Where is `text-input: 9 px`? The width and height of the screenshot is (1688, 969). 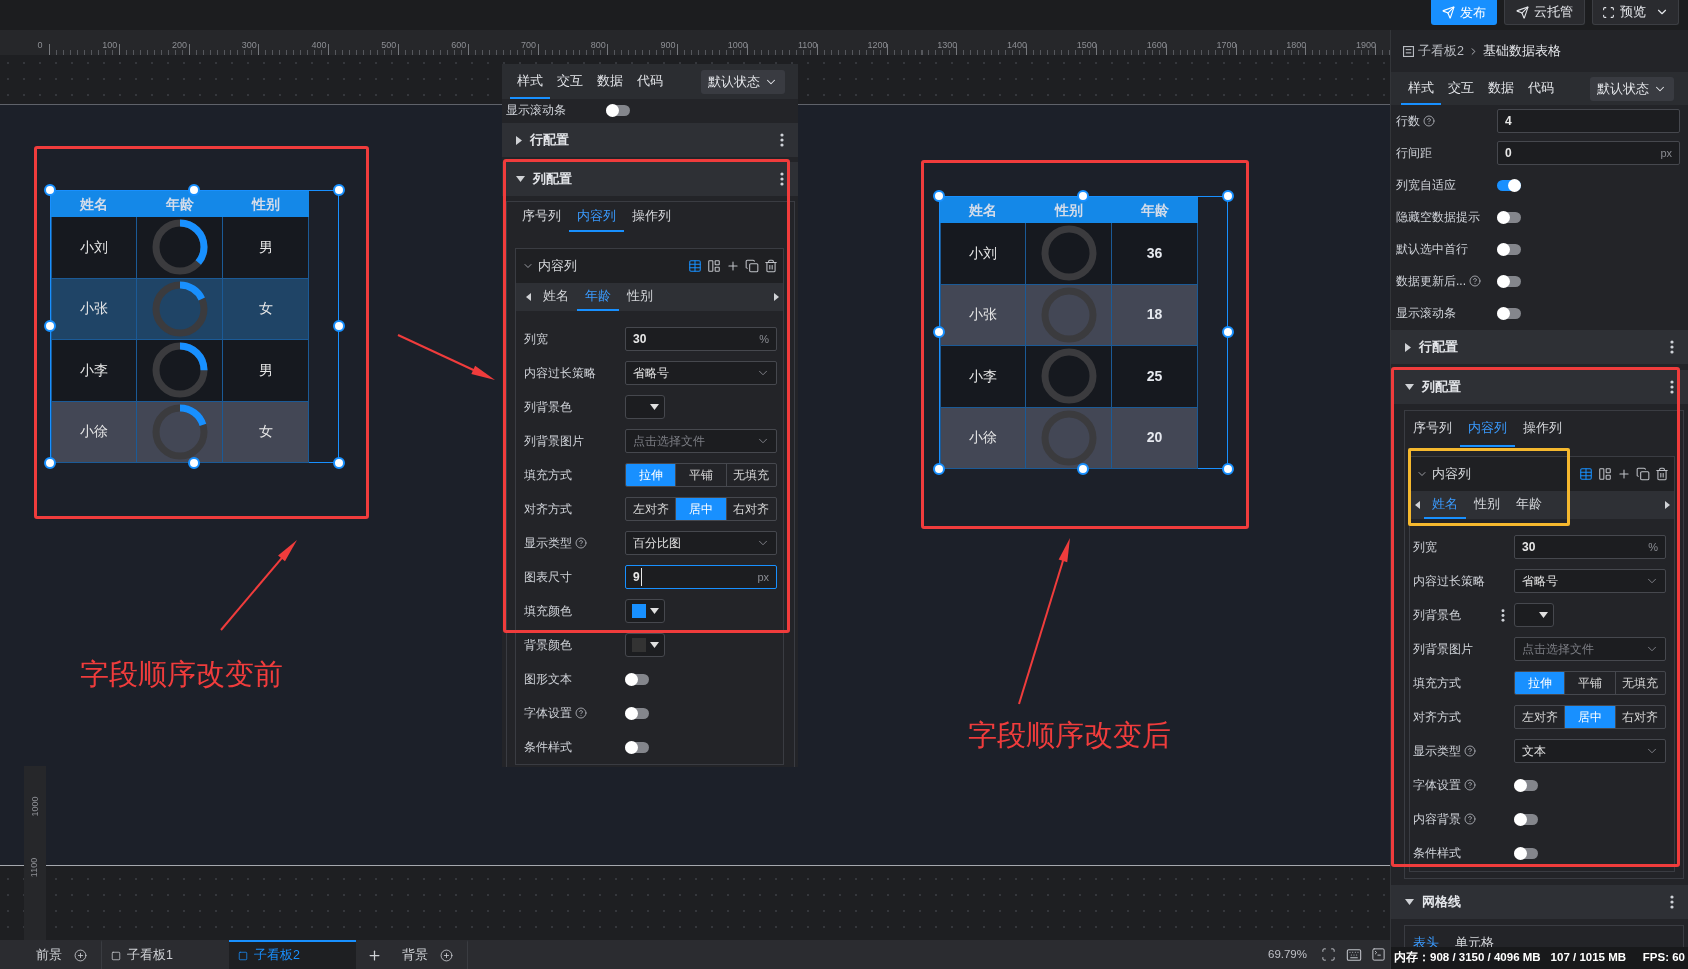
text-input: 9 px is located at coordinates (701, 577).